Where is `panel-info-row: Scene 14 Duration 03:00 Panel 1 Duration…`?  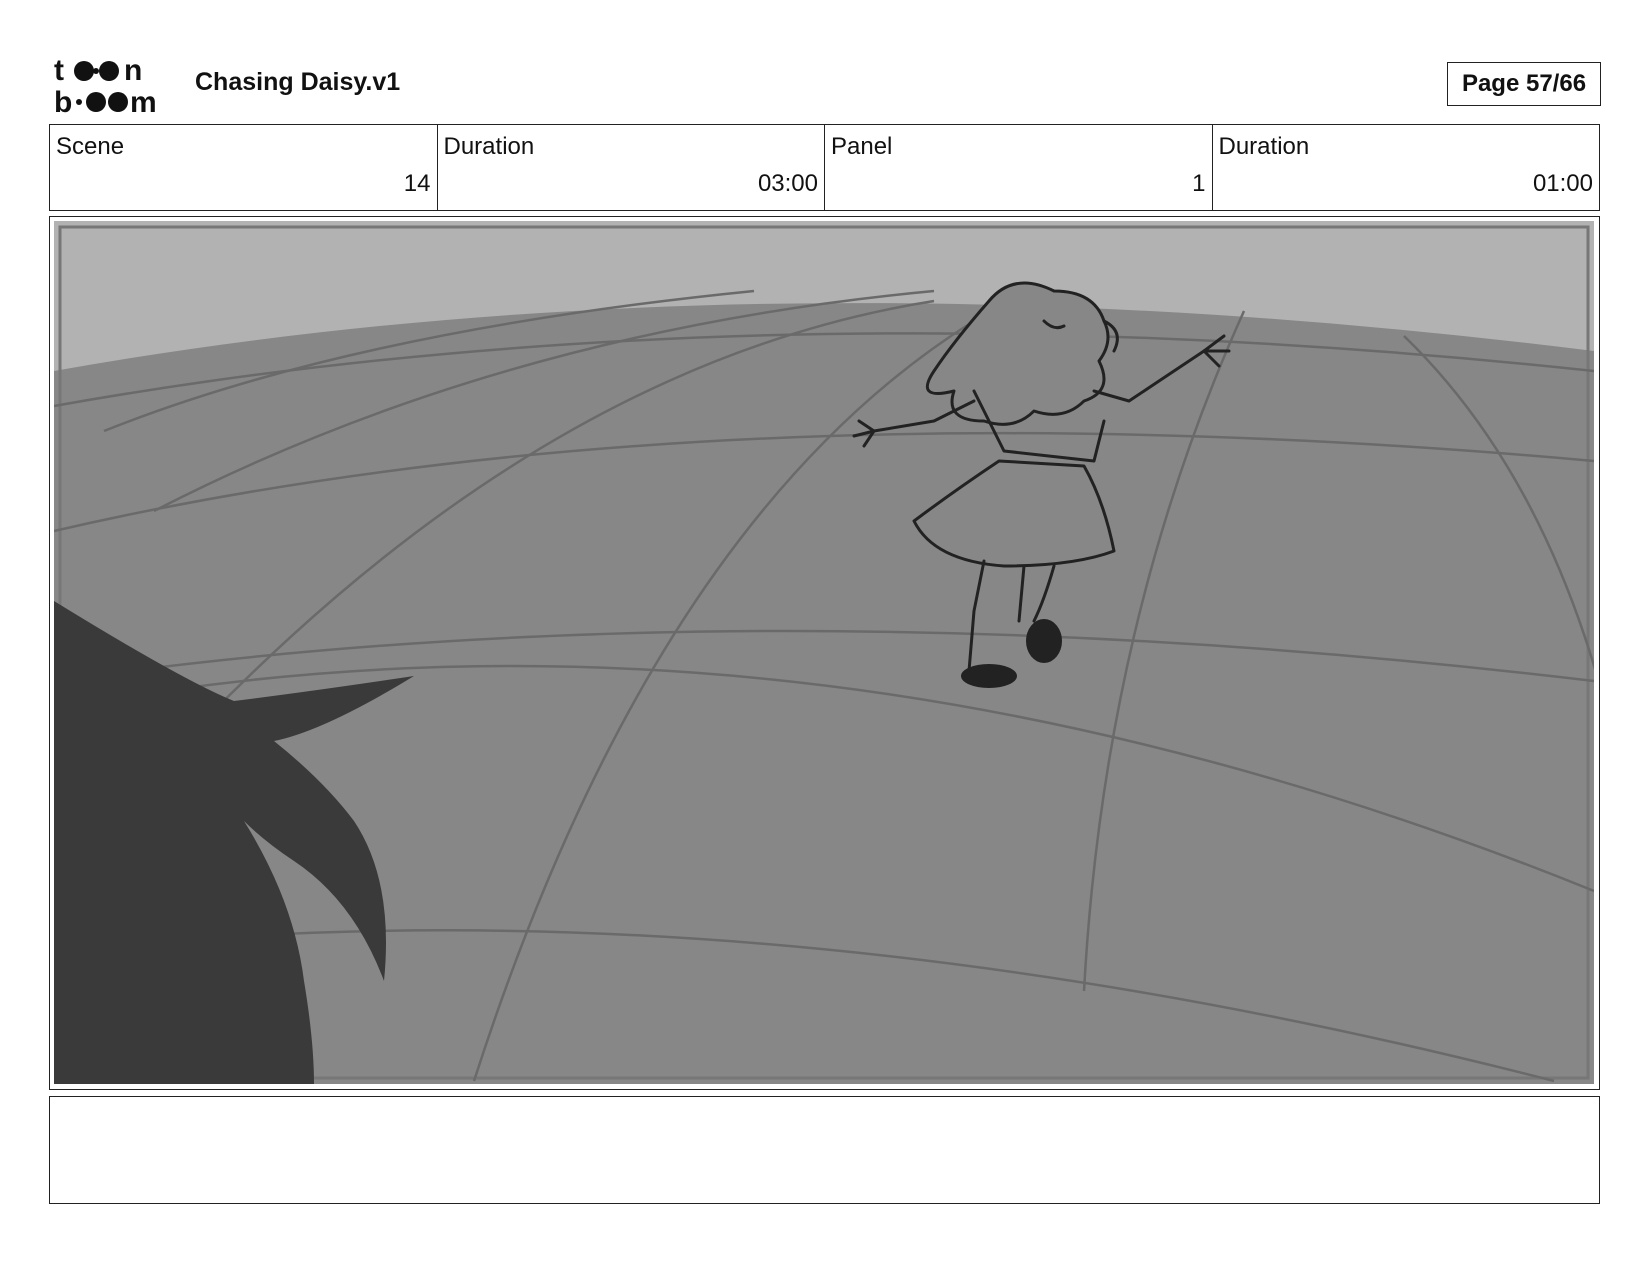 panel-info-row: Scene 14 Duration 03:00 Panel 1 Duration… is located at coordinates (824, 167).